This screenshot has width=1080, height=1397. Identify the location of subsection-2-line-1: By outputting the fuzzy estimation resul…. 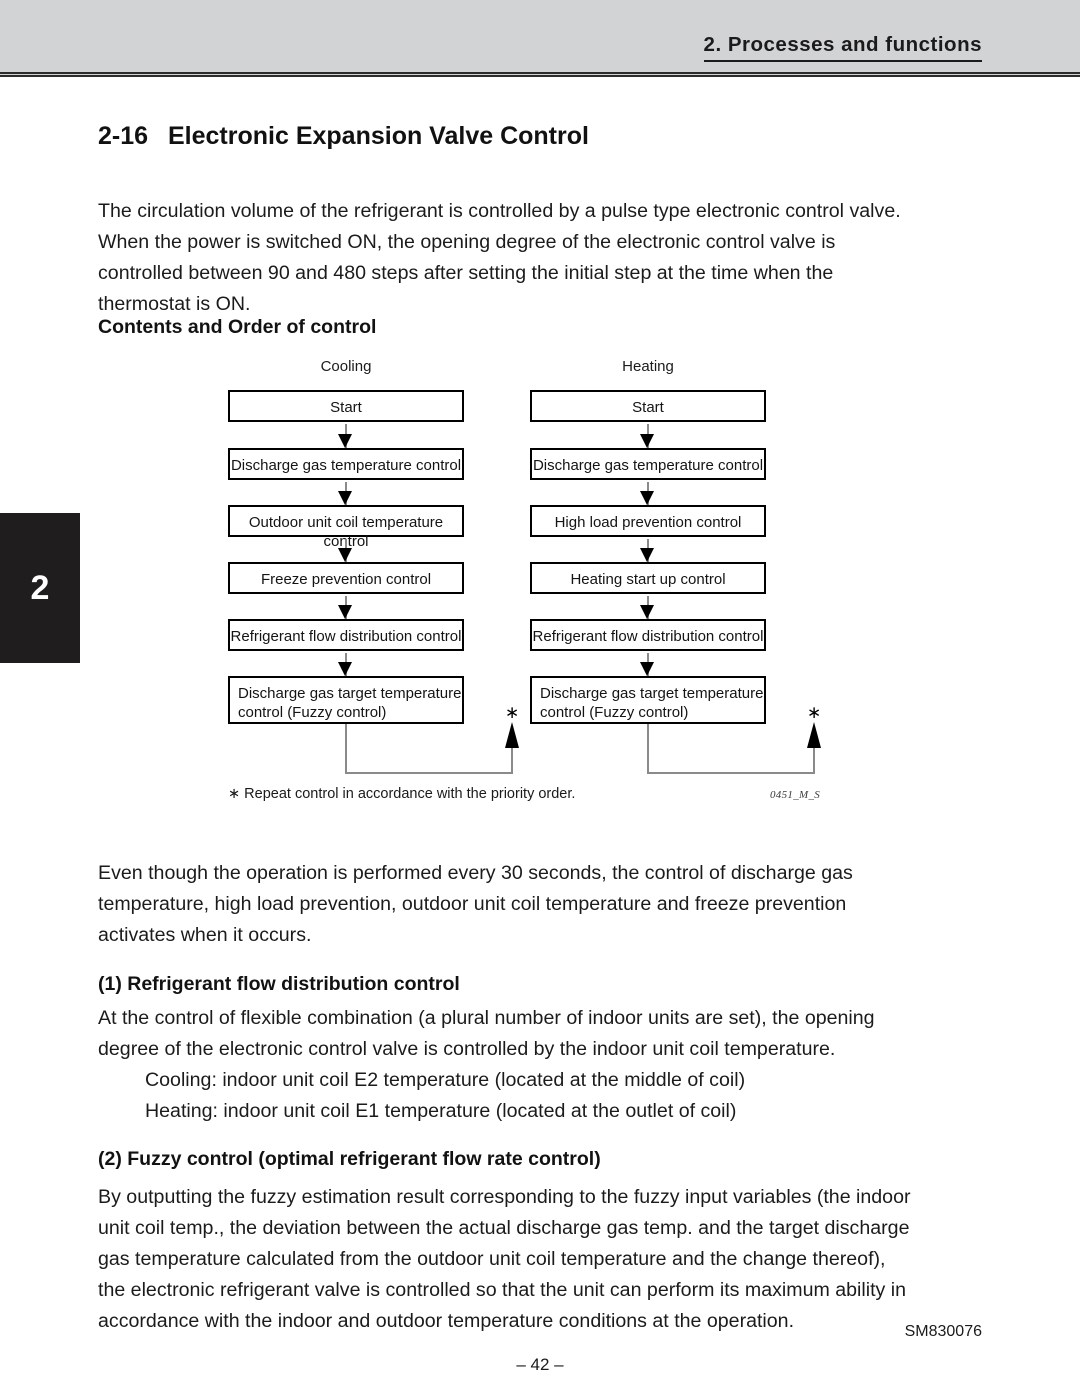
(504, 1197).